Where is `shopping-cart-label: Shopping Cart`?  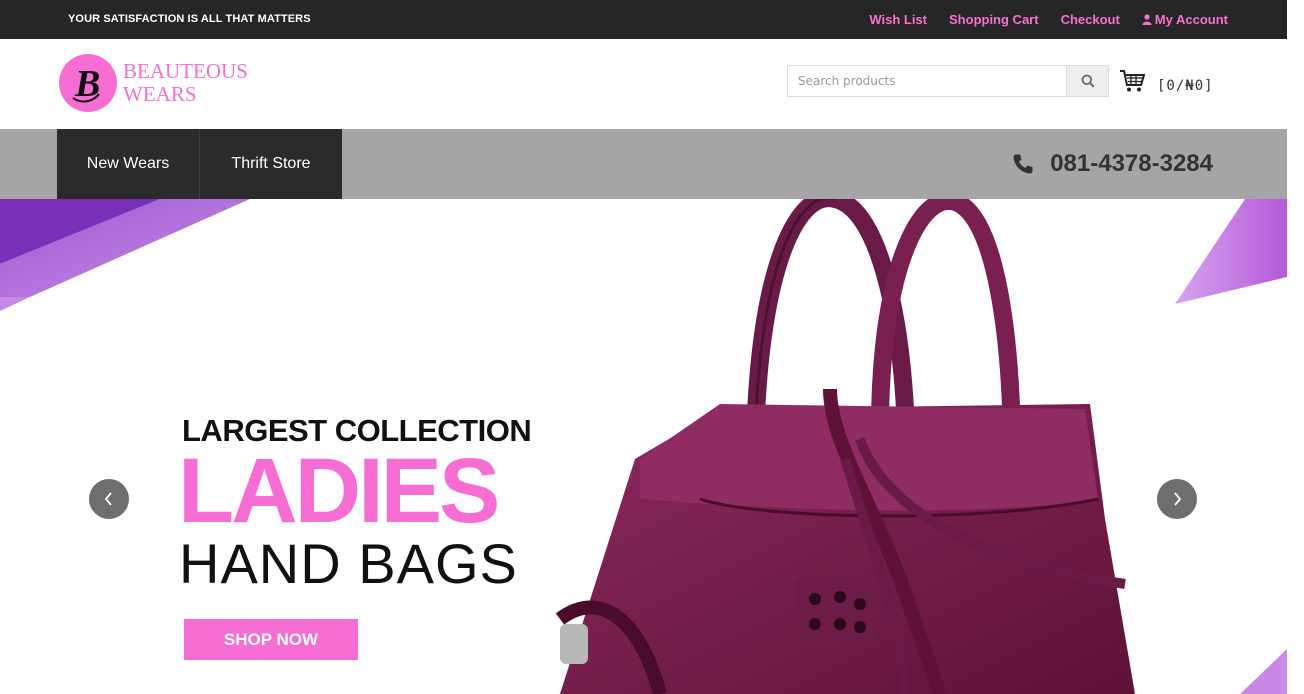 shopping-cart-label: Shopping Cart is located at coordinates (994, 19).